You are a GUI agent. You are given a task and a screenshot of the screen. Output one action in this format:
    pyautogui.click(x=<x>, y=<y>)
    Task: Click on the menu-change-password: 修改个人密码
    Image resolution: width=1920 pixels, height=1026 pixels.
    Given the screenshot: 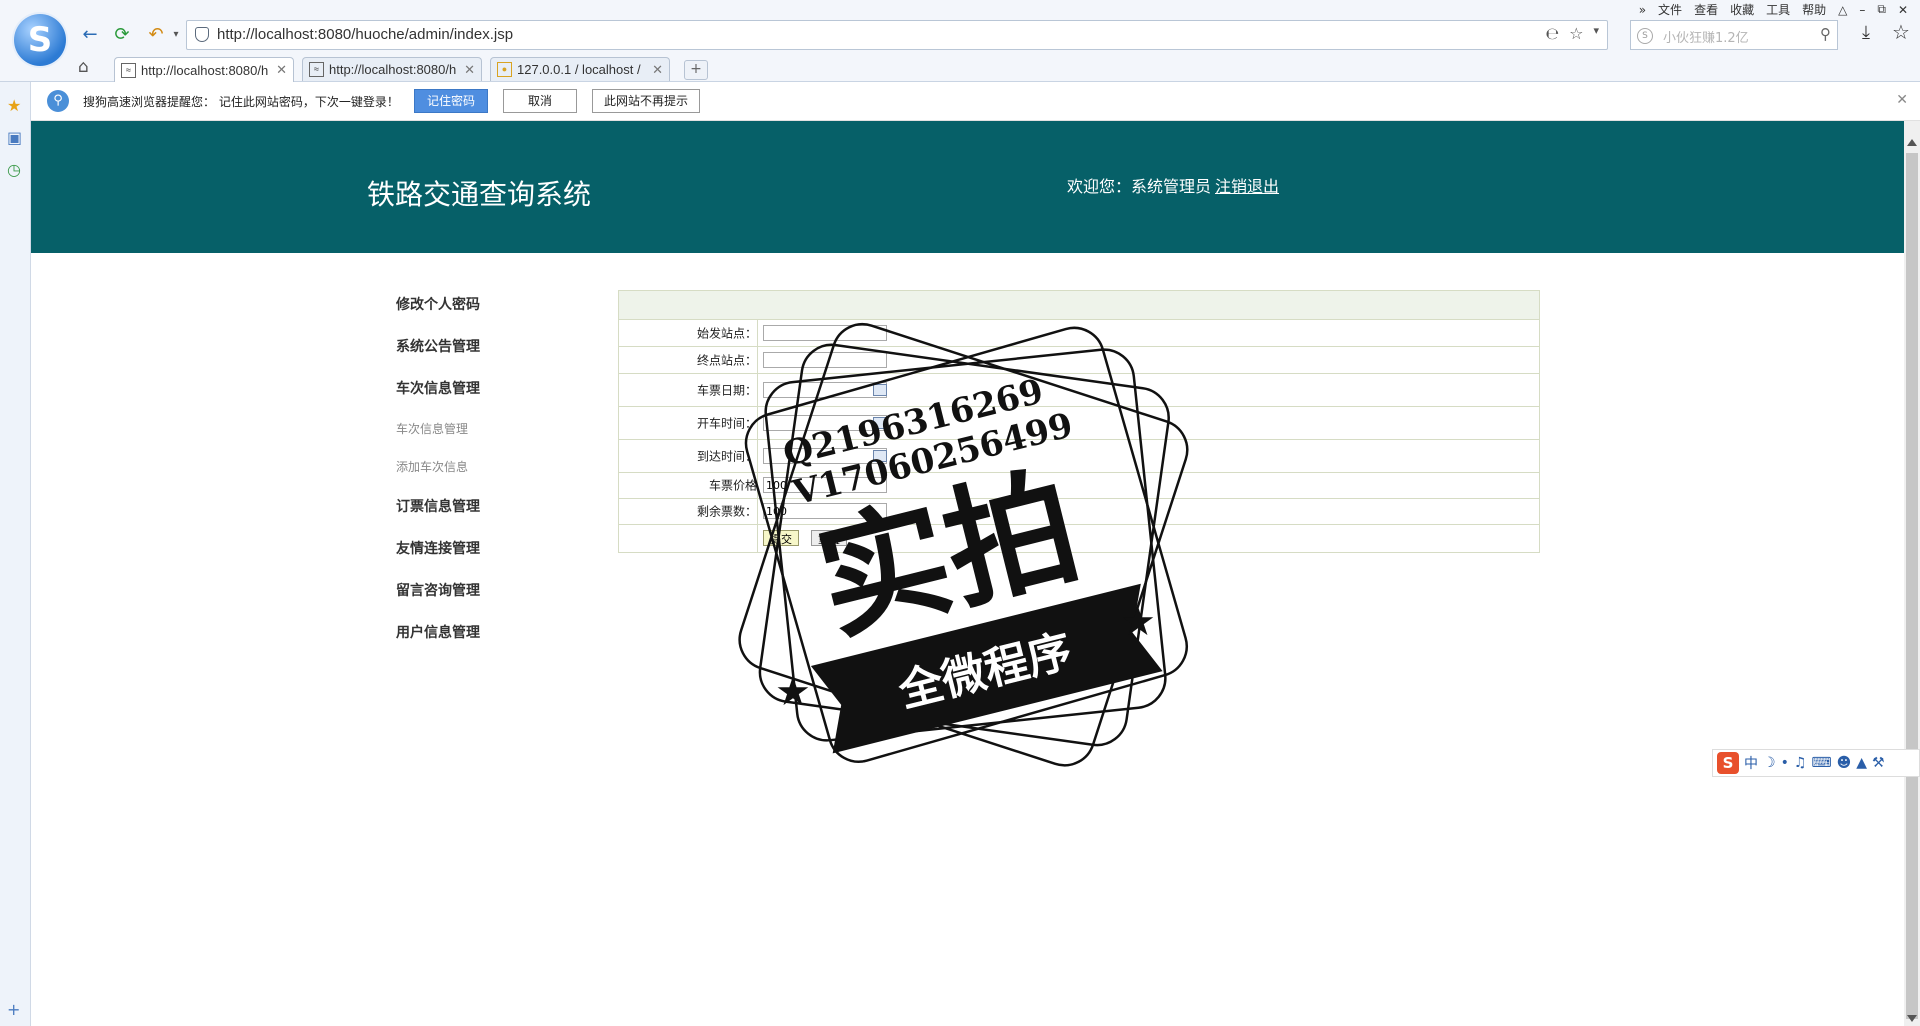 What is the action you would take?
    pyautogui.click(x=438, y=304)
    